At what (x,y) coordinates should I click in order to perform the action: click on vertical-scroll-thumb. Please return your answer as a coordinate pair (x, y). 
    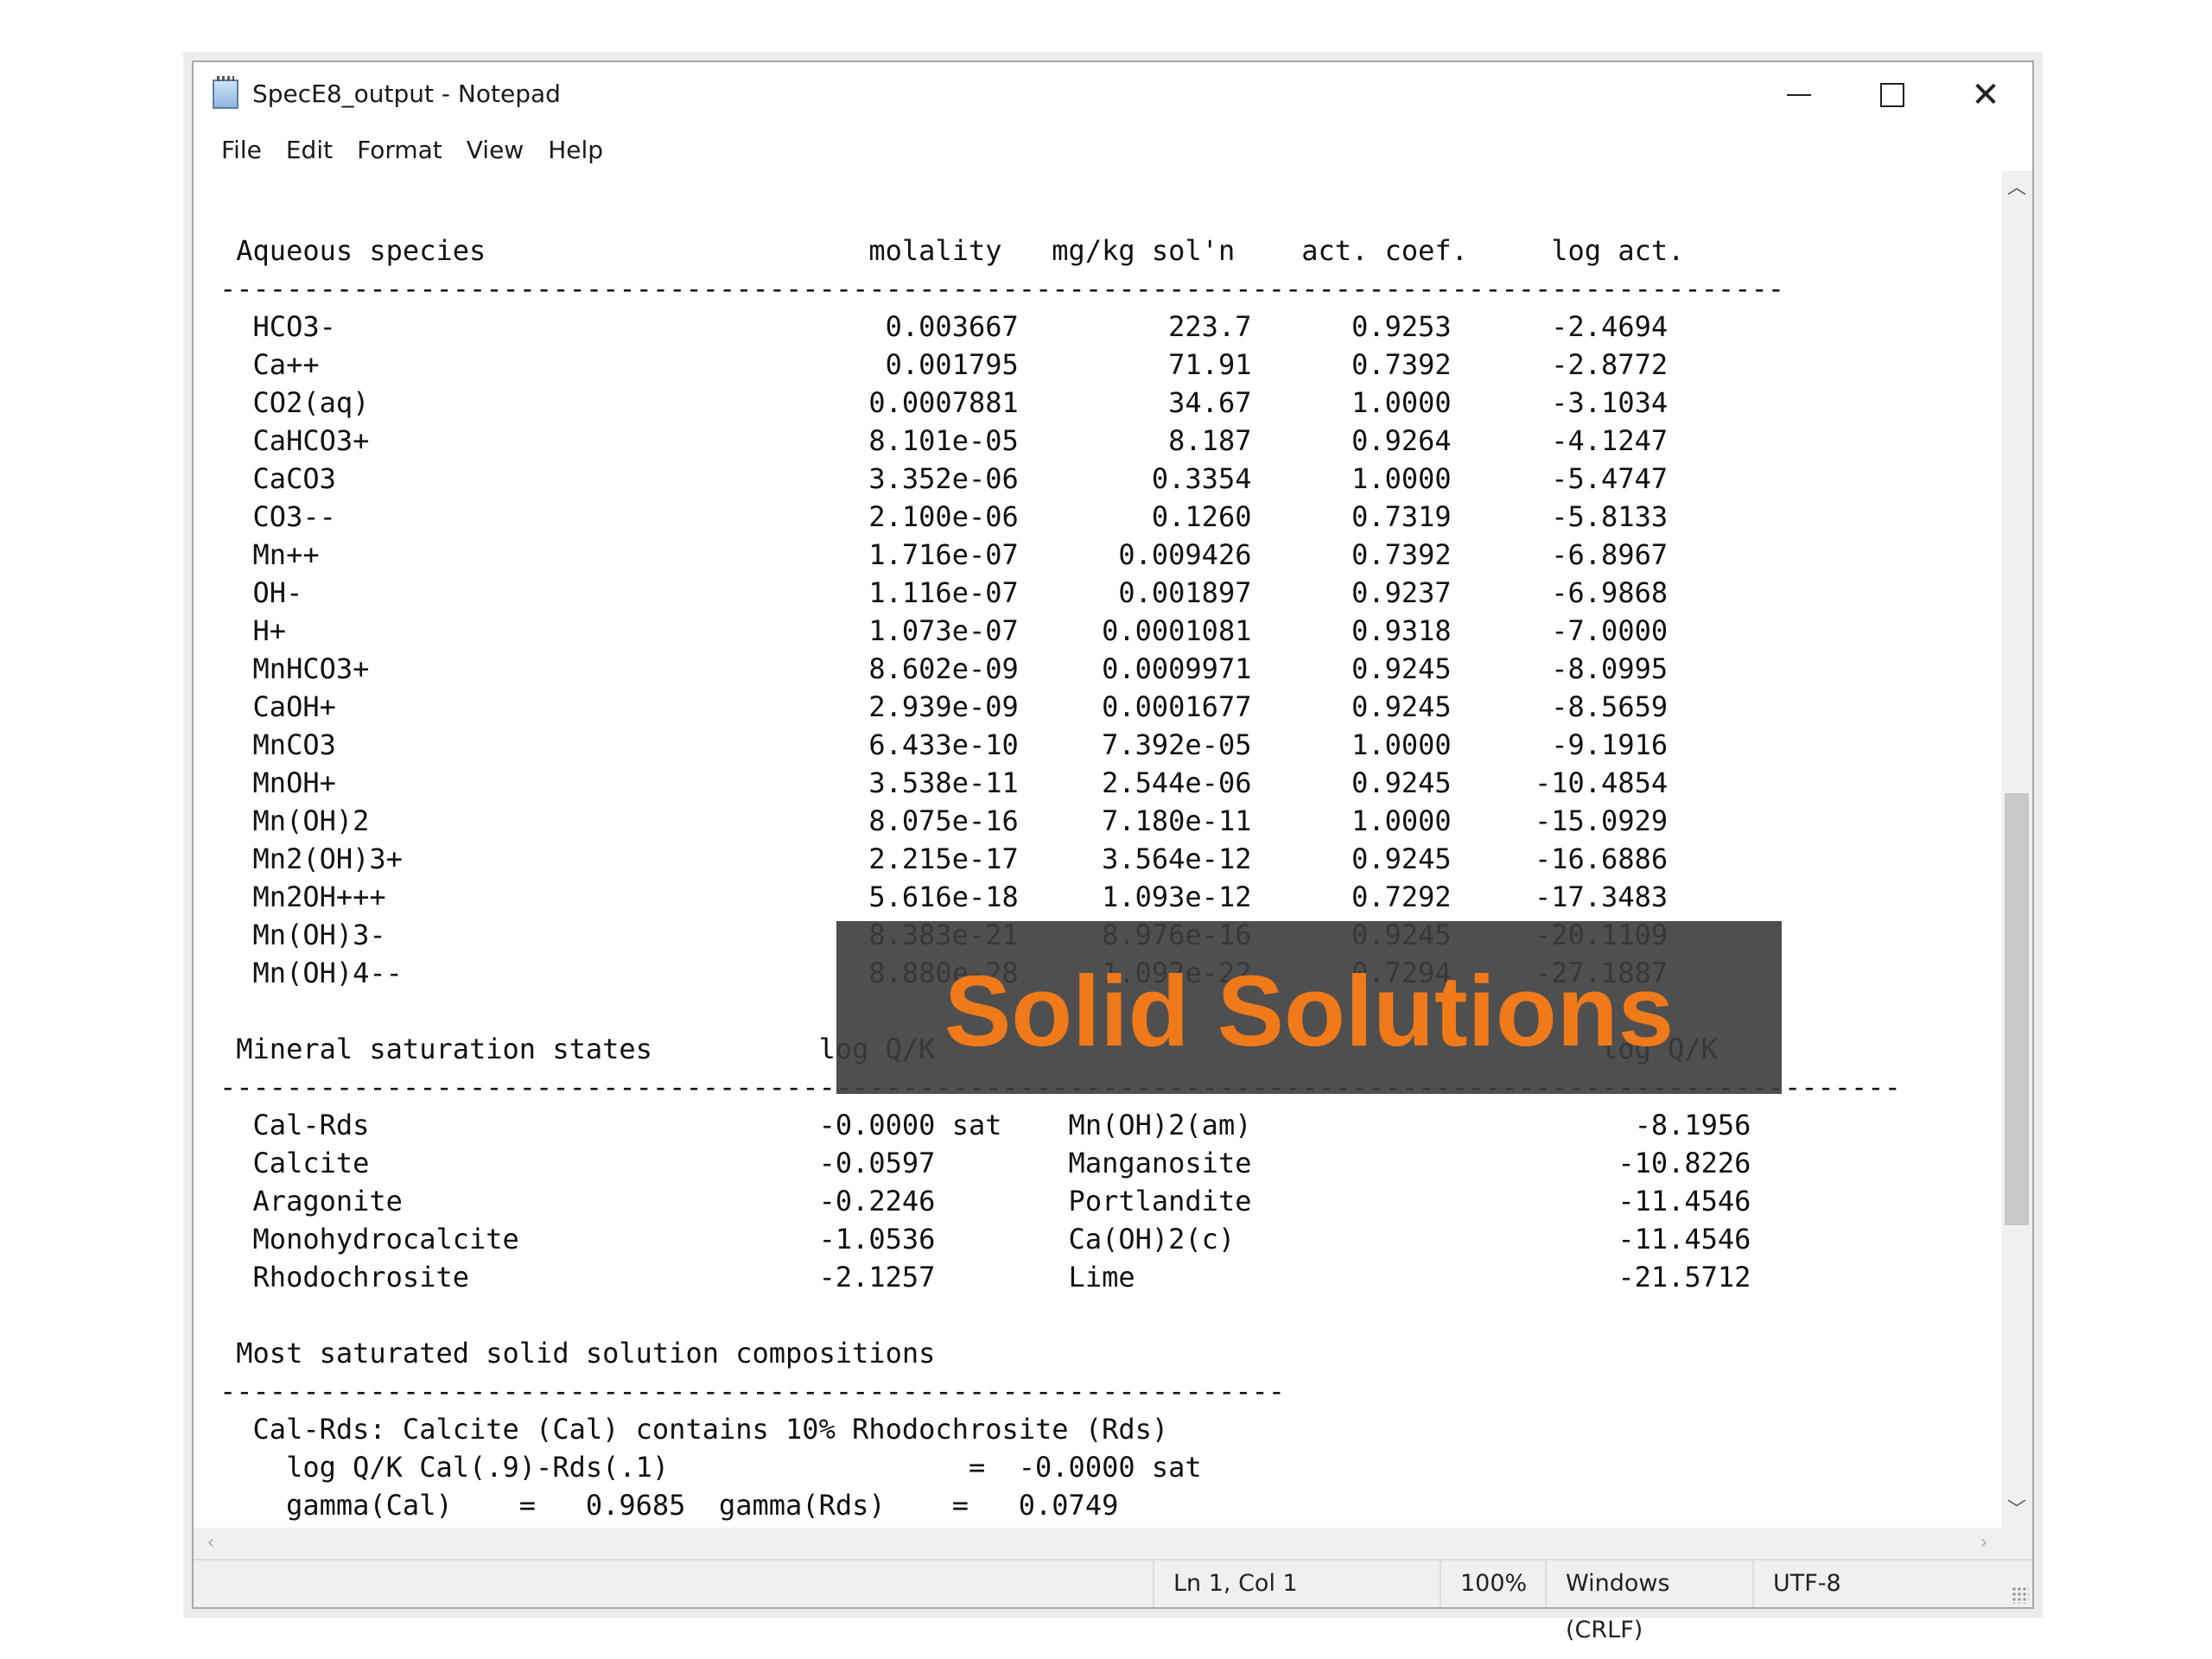
    Looking at the image, I should click on (2017, 1009).